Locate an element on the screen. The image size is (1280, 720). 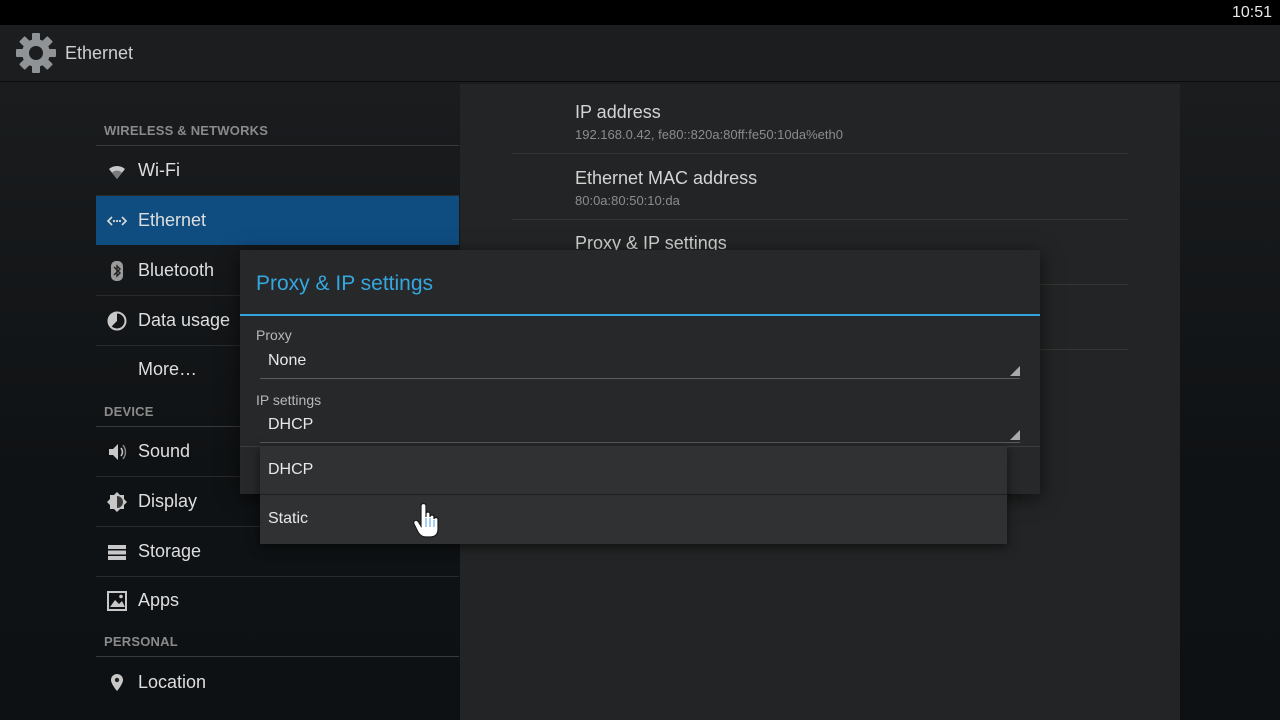
clock: 10:51 is located at coordinates (1251, 12).